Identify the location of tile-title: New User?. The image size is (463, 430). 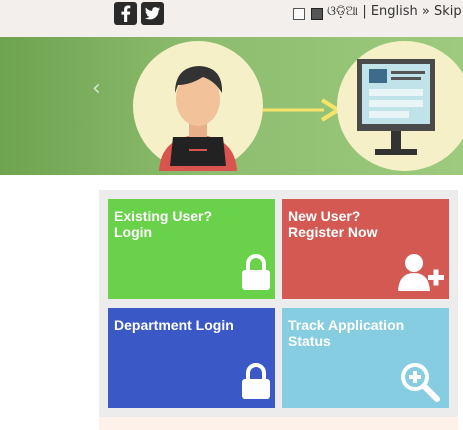
(324, 216).